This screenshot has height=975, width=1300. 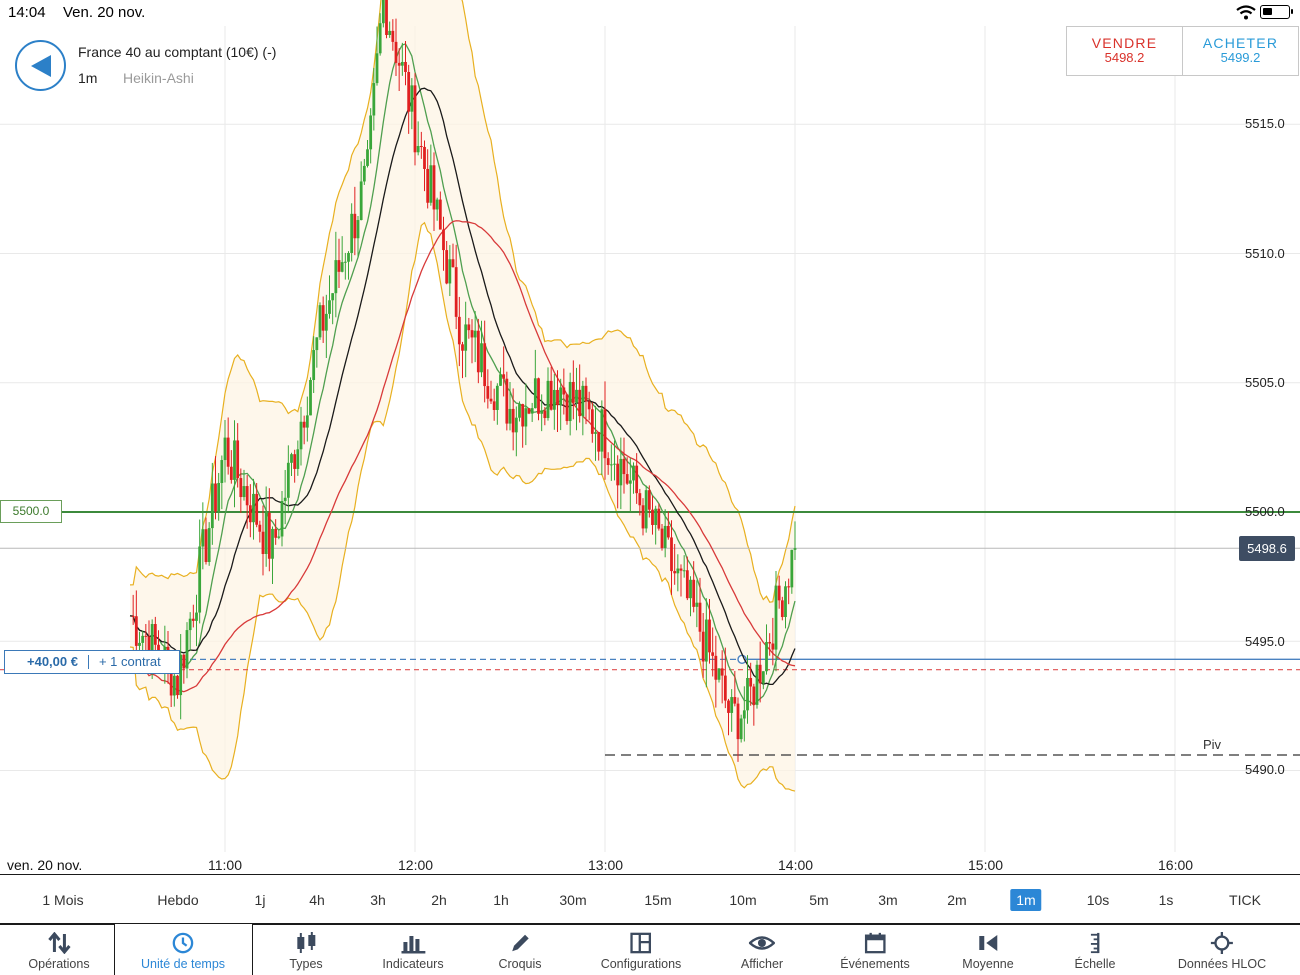 What do you see at coordinates (657, 900) in the screenshot?
I see `tf-15m: 15m` at bounding box center [657, 900].